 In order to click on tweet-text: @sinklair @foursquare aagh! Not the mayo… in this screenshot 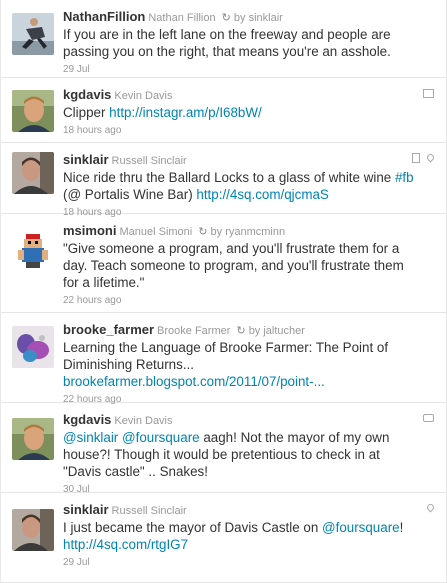, I will do `click(226, 454)`.